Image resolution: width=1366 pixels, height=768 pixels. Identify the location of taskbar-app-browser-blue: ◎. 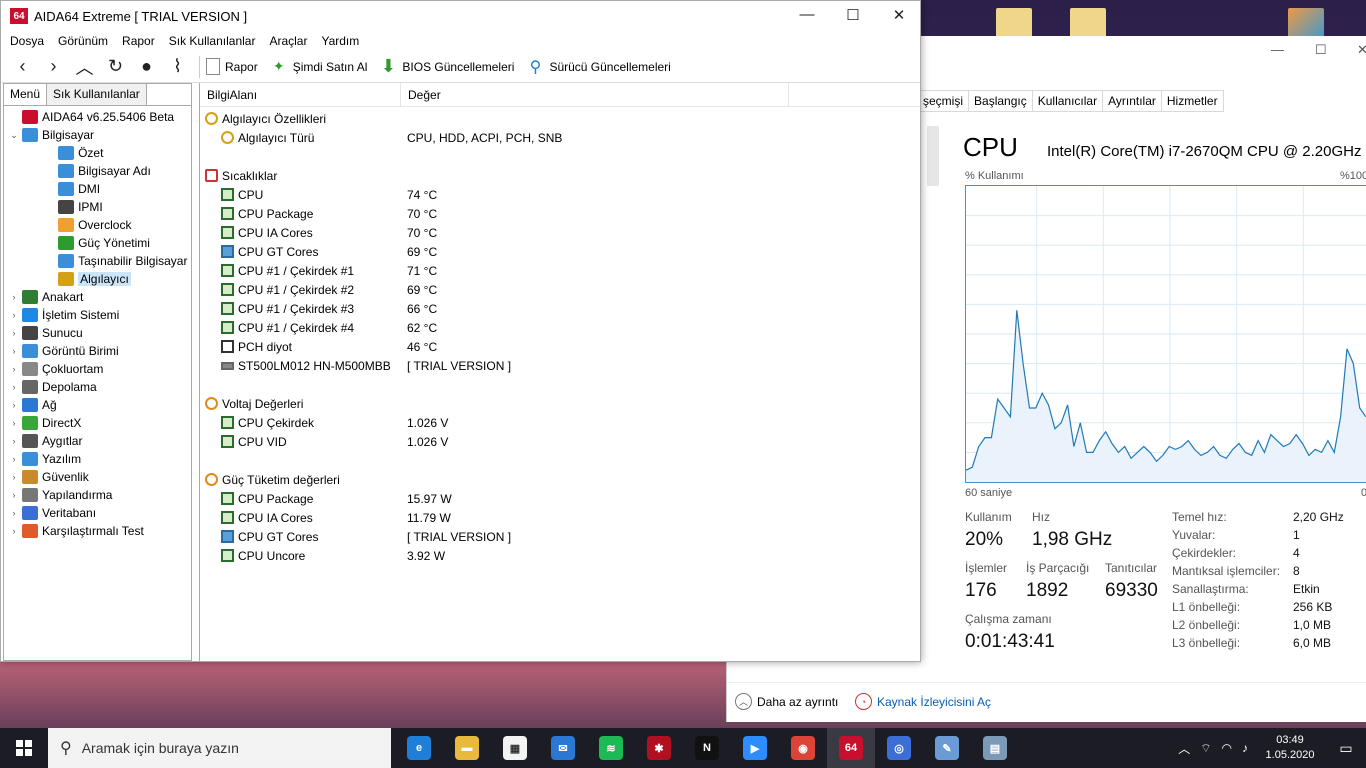
(899, 748).